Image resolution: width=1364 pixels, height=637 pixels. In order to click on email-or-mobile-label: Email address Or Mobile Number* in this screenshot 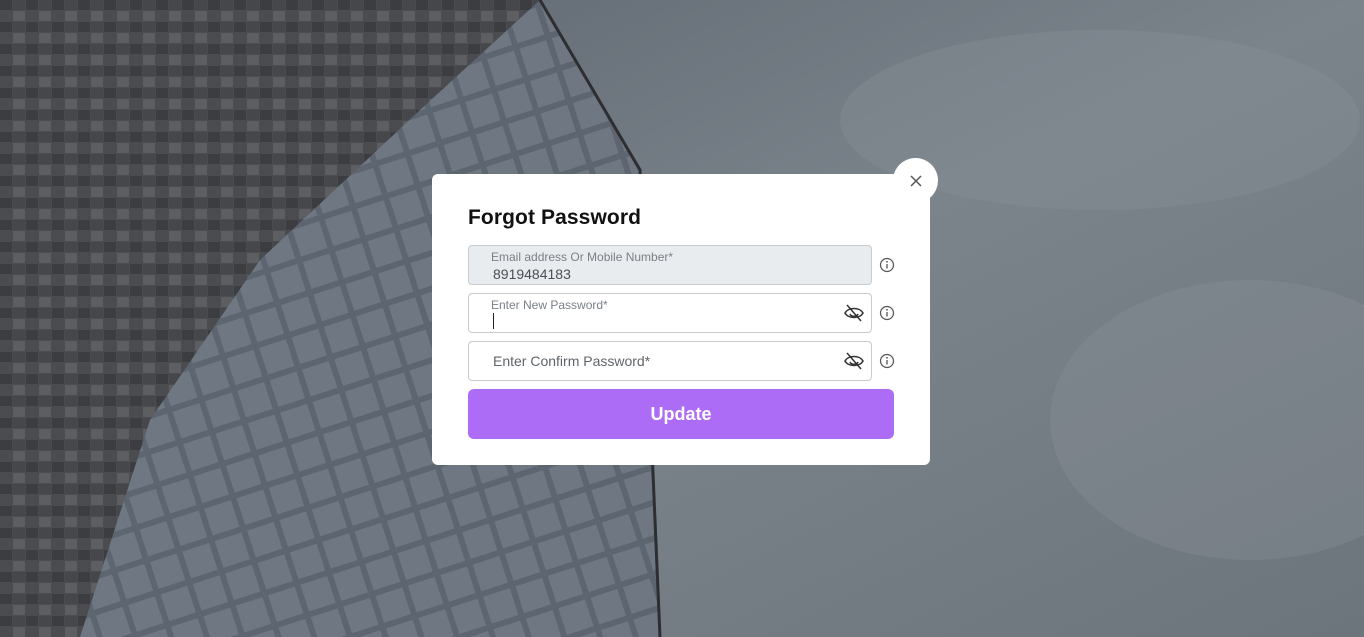, I will do `click(582, 257)`.